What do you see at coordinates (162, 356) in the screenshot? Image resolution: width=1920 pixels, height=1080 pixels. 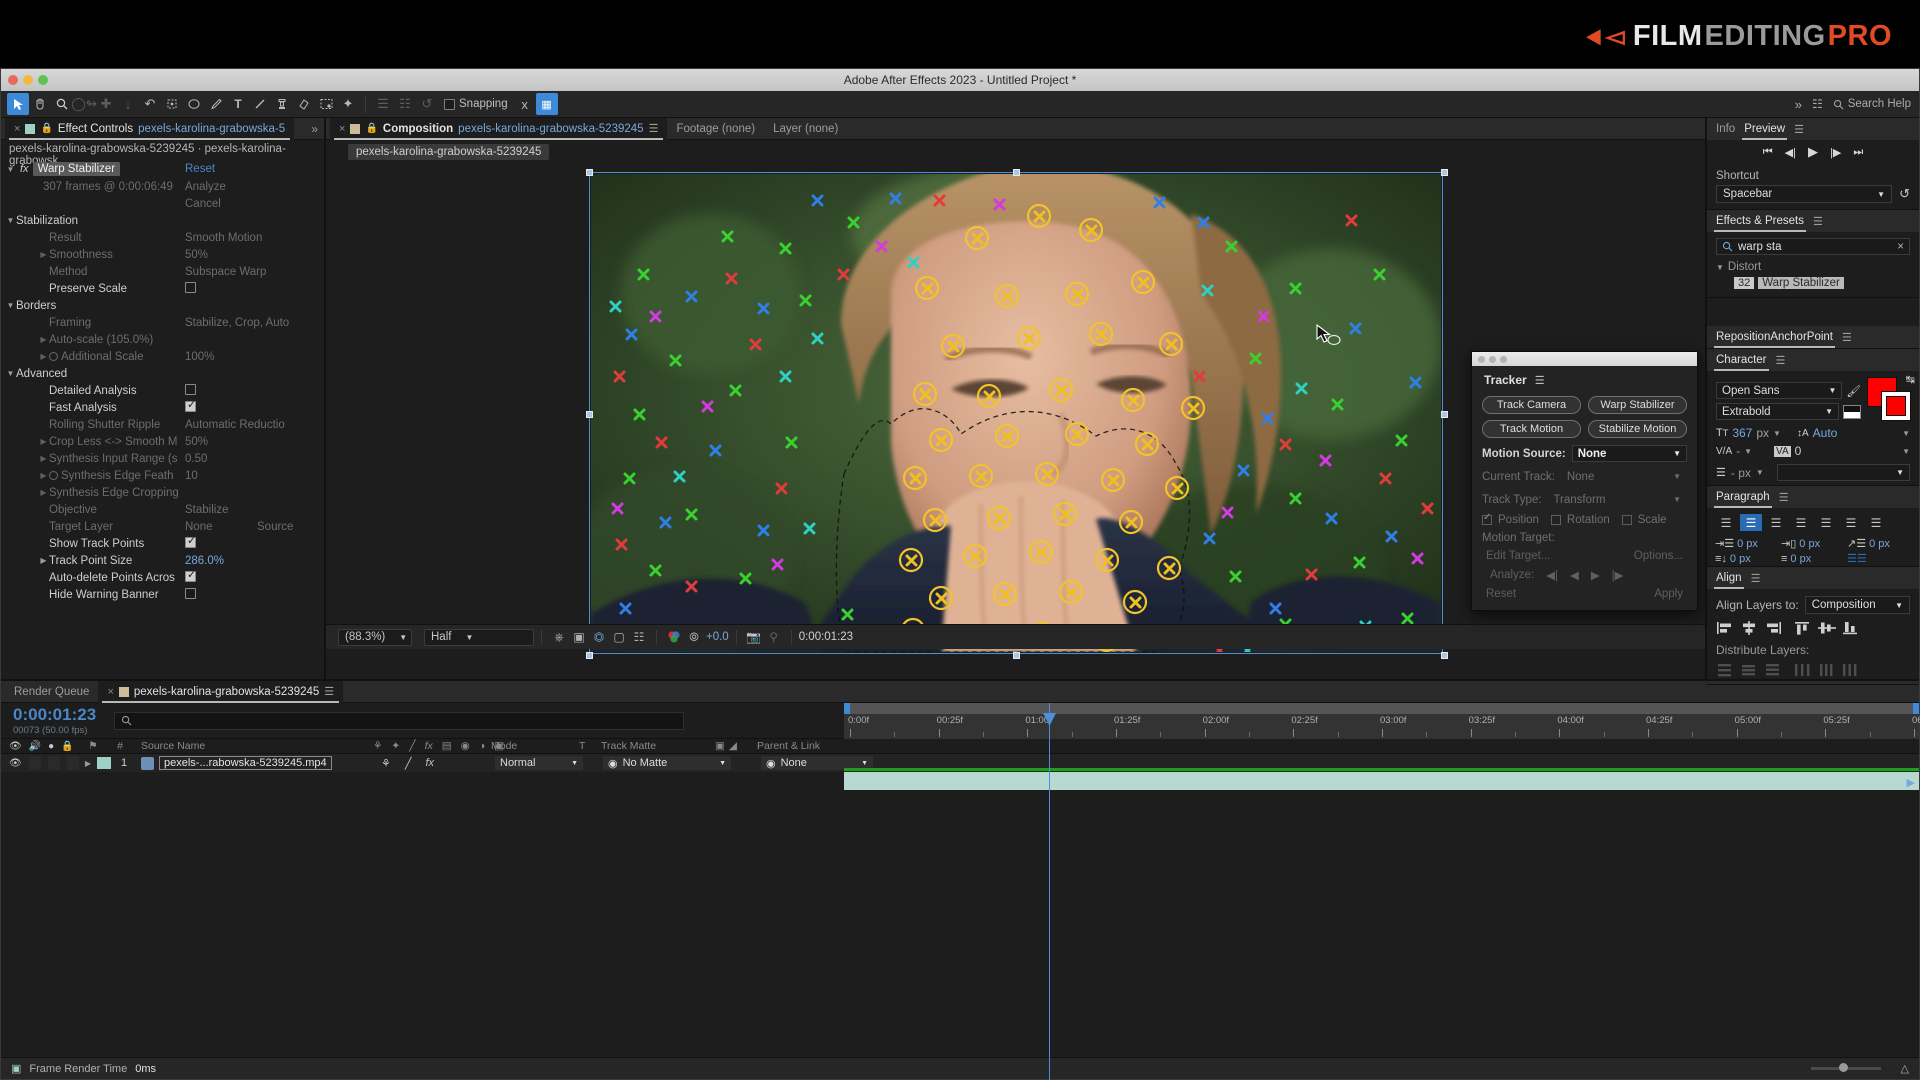 I see `row-additional-scale: ▶ Additional Scale 100%` at bounding box center [162, 356].